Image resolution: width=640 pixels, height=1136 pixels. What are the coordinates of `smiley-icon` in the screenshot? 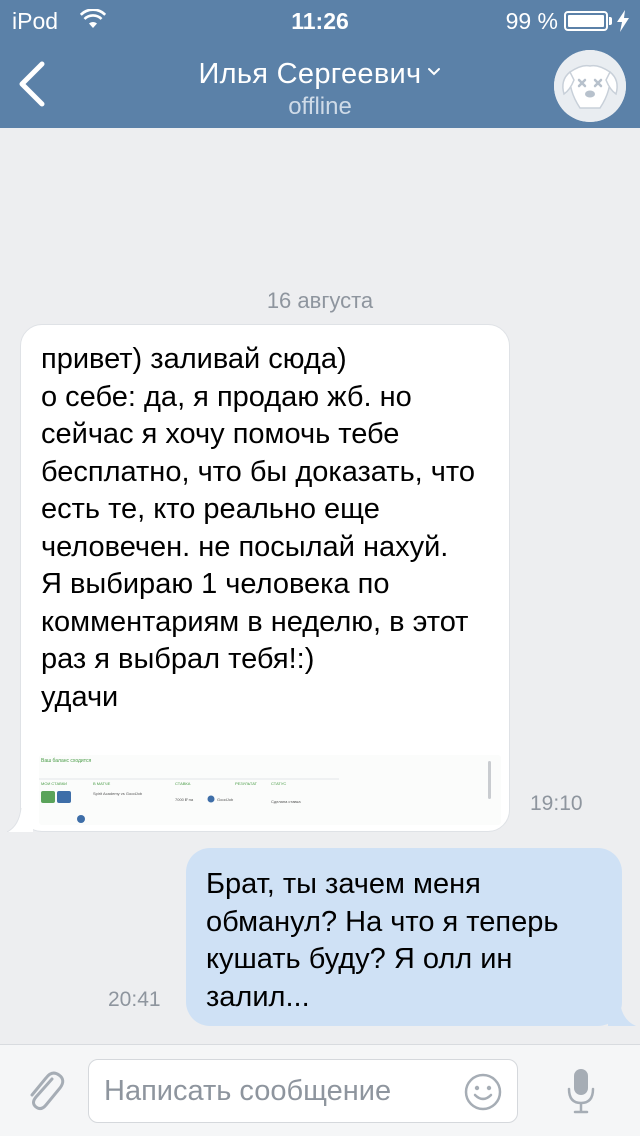 It's located at (483, 1092).